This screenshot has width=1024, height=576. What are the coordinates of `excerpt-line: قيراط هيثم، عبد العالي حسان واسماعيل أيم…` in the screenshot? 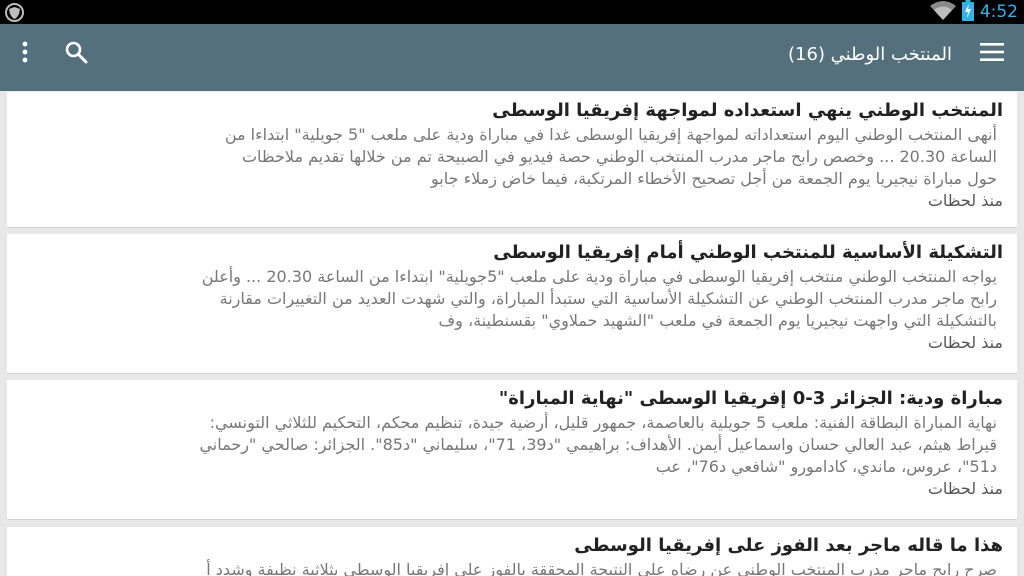 It's located at (598, 444).